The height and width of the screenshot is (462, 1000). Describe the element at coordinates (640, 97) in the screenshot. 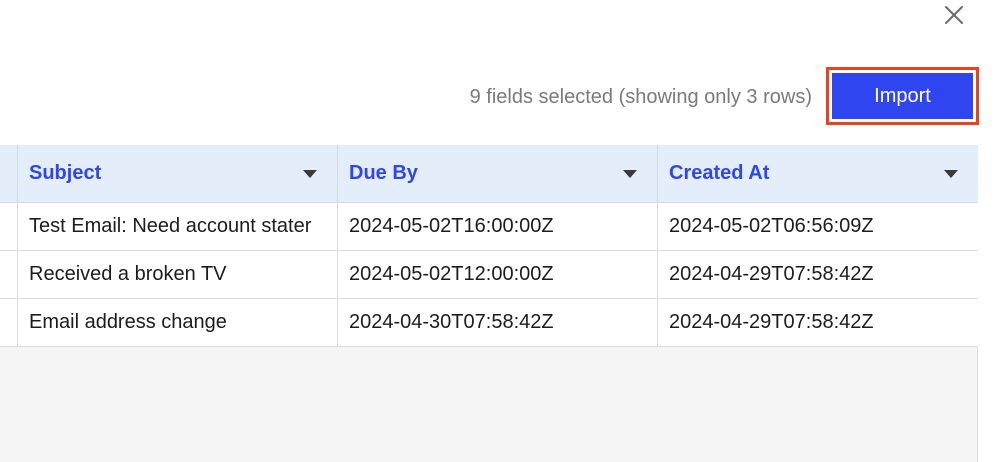

I see `selection-summary: 9 fields selected (showing only 3 rows)` at that location.